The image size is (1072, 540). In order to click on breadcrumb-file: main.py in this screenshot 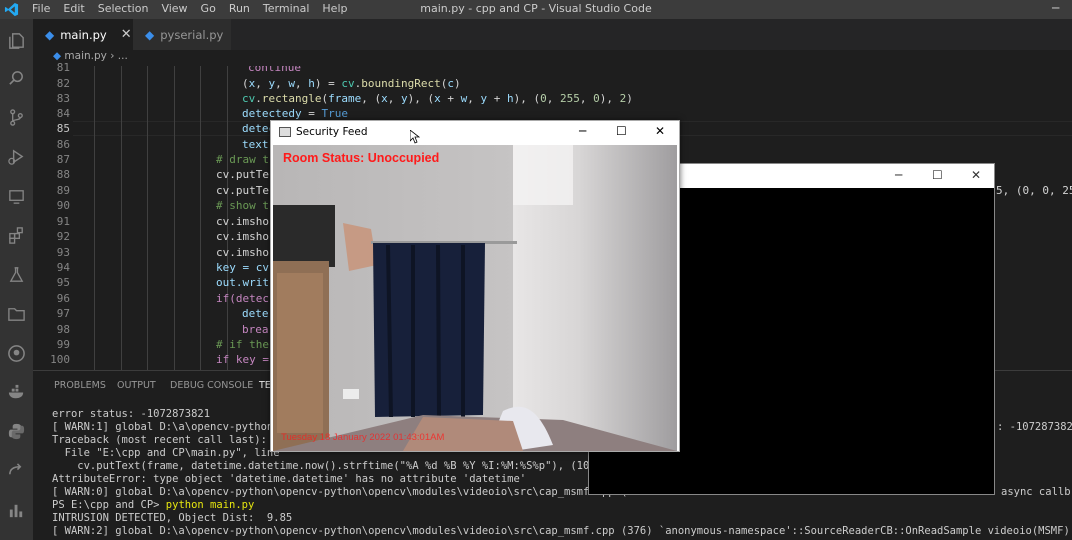, I will do `click(85, 56)`.